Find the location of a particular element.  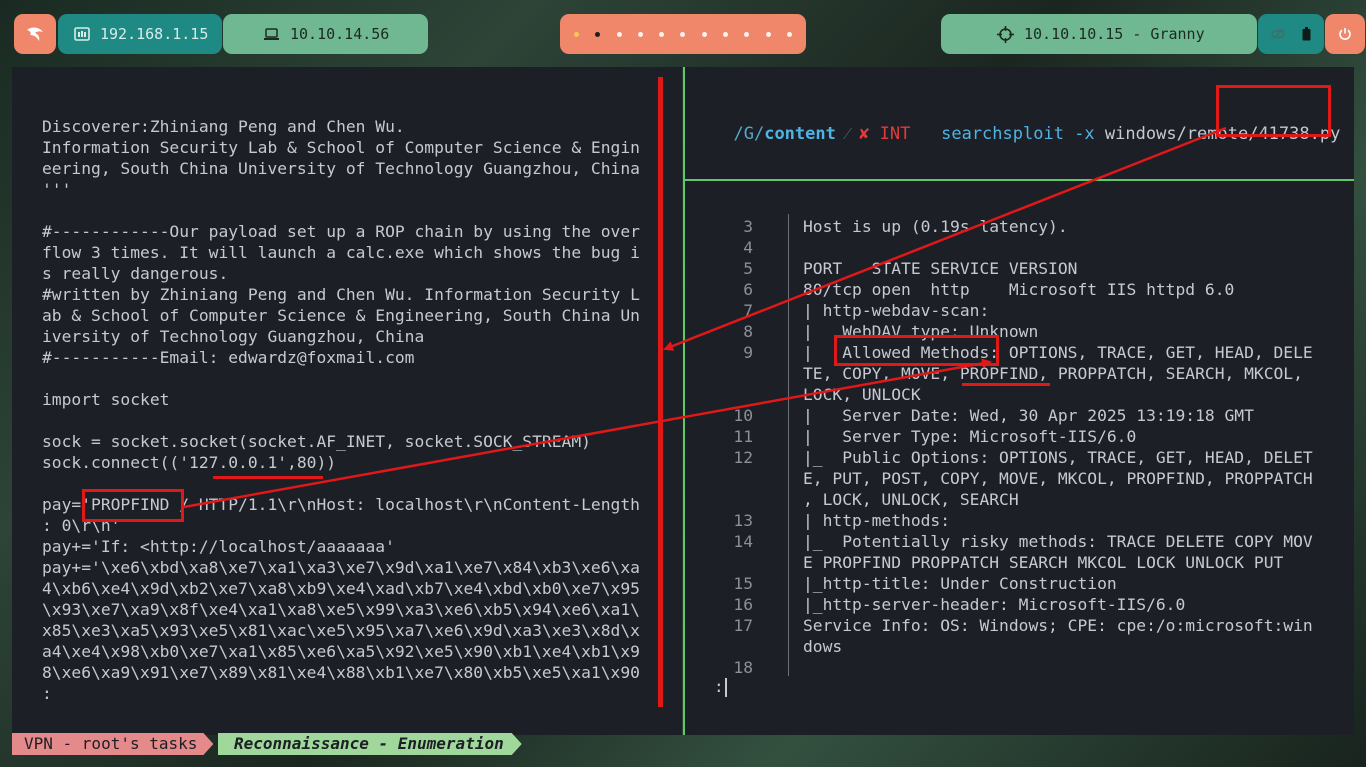

status-vpn-tasks: VPN - root's tasks is located at coordinates (112, 744).